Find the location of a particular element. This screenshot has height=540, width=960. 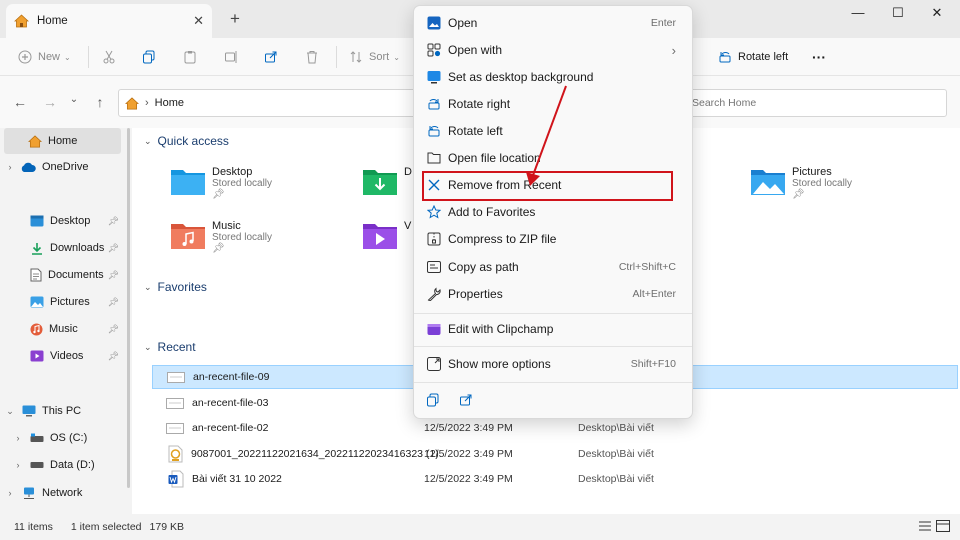

new-button: New ⌄ is located at coordinates (44, 57).